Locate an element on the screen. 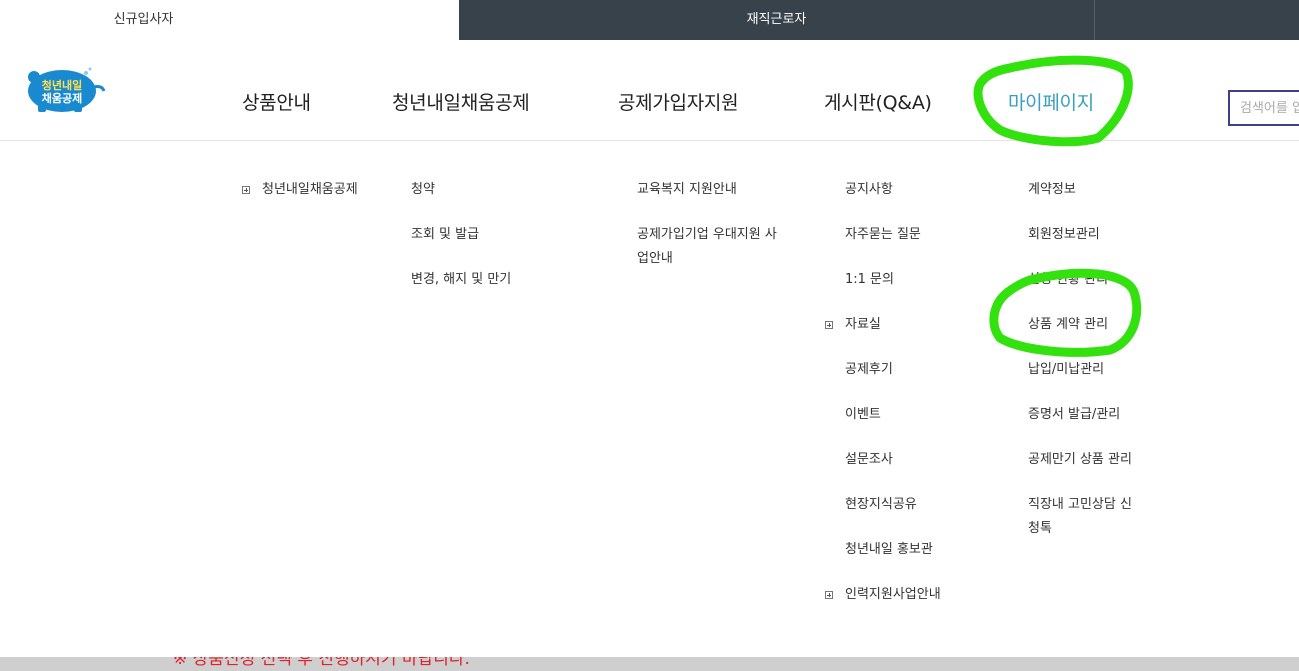 This screenshot has height=671, width=1299. site-logo: 청년내일 채움공제 is located at coordinates (66, 89).